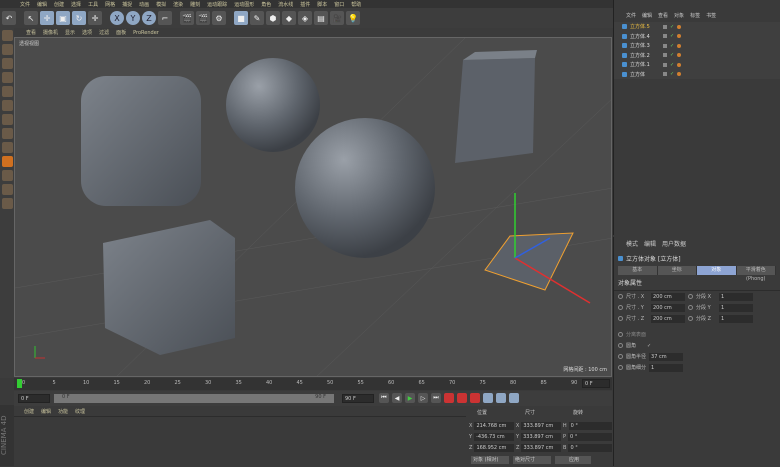 The image size is (780, 467). Describe the element at coordinates (7, 203) in the screenshot. I see `grid-icon` at that location.